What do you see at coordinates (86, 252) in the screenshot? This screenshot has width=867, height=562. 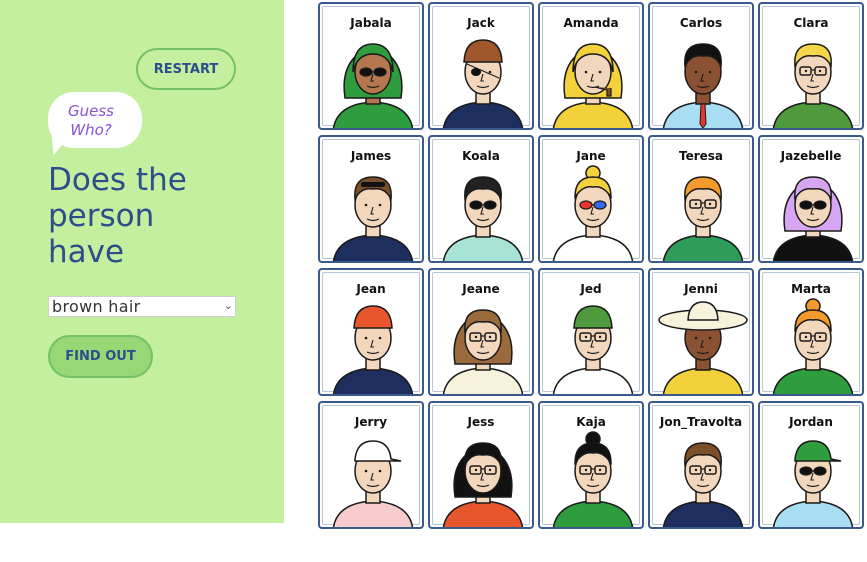 I see `question-line-3: have` at bounding box center [86, 252].